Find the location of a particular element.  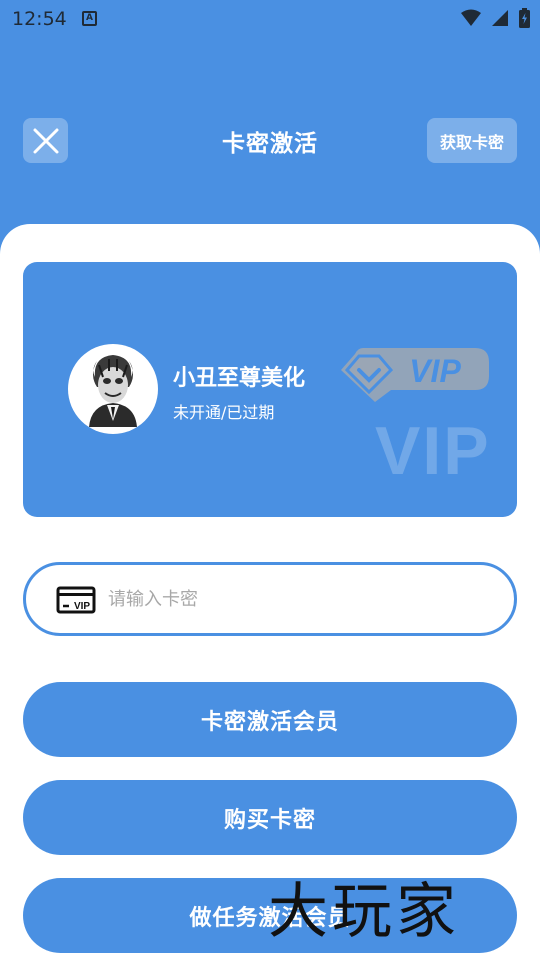

status-time: 12:54 is located at coordinates (39, 19).